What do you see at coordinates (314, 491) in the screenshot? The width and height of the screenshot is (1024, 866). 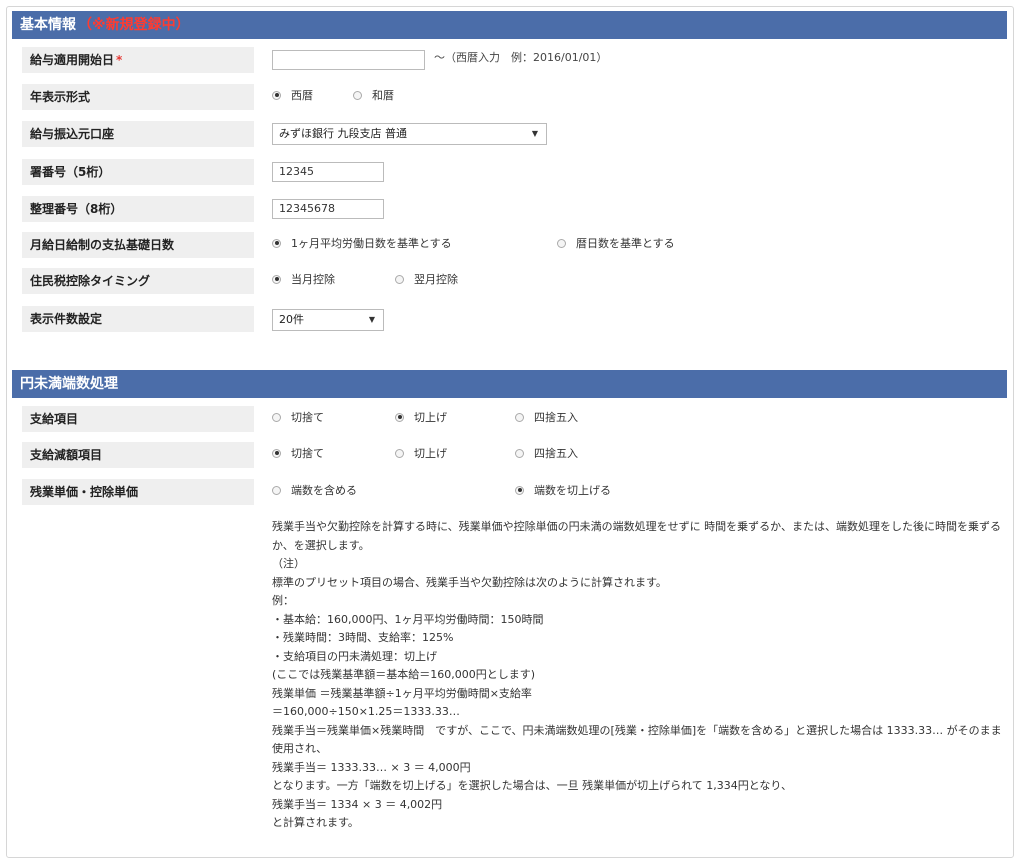 I see `radio-overtime-include: 端数を含める` at bounding box center [314, 491].